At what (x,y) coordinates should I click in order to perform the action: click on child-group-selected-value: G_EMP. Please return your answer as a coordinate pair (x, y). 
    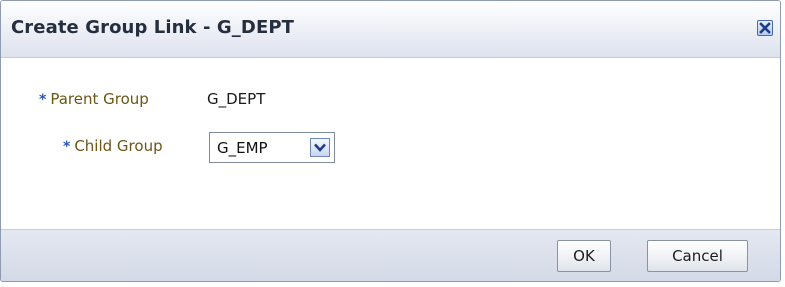
    Looking at the image, I should click on (242, 148).